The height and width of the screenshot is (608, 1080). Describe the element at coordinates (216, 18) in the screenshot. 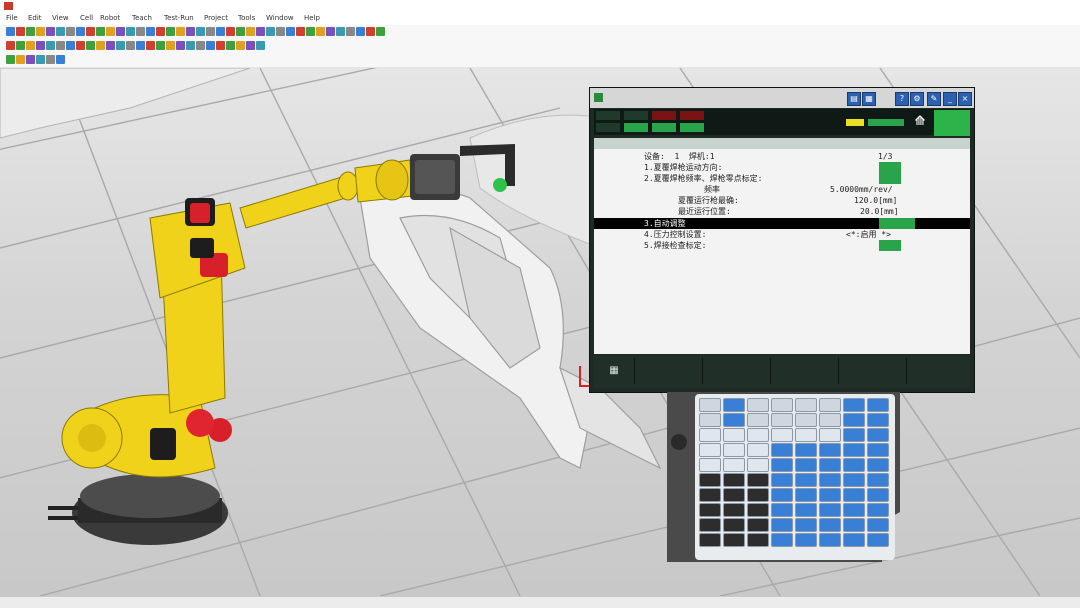

I see `menu-project: Project` at that location.